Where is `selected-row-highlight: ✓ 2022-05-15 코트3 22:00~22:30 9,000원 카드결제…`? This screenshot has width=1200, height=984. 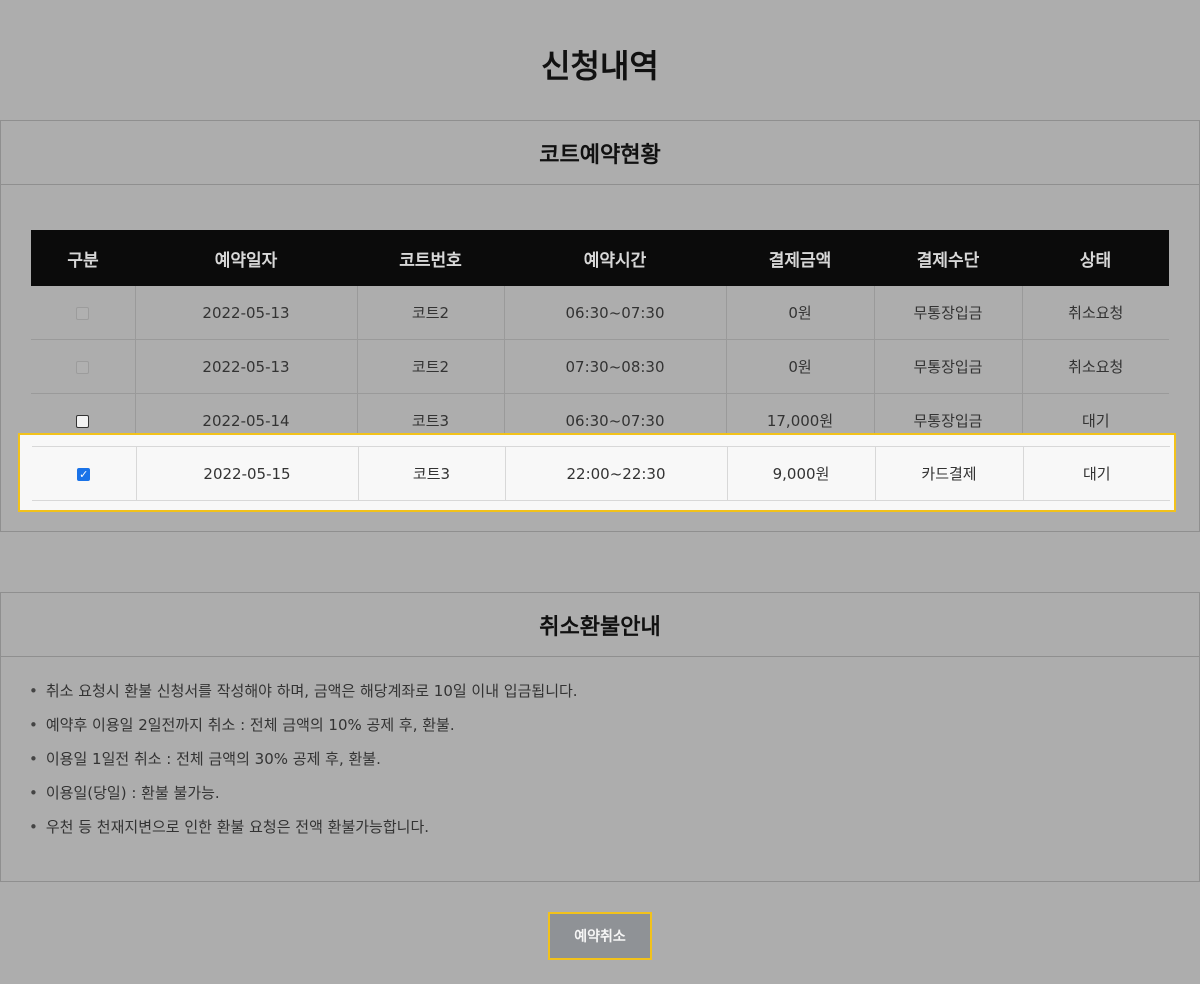 selected-row-highlight: ✓ 2022-05-15 코트3 22:00~22:30 9,000원 카드결제… is located at coordinates (597, 472).